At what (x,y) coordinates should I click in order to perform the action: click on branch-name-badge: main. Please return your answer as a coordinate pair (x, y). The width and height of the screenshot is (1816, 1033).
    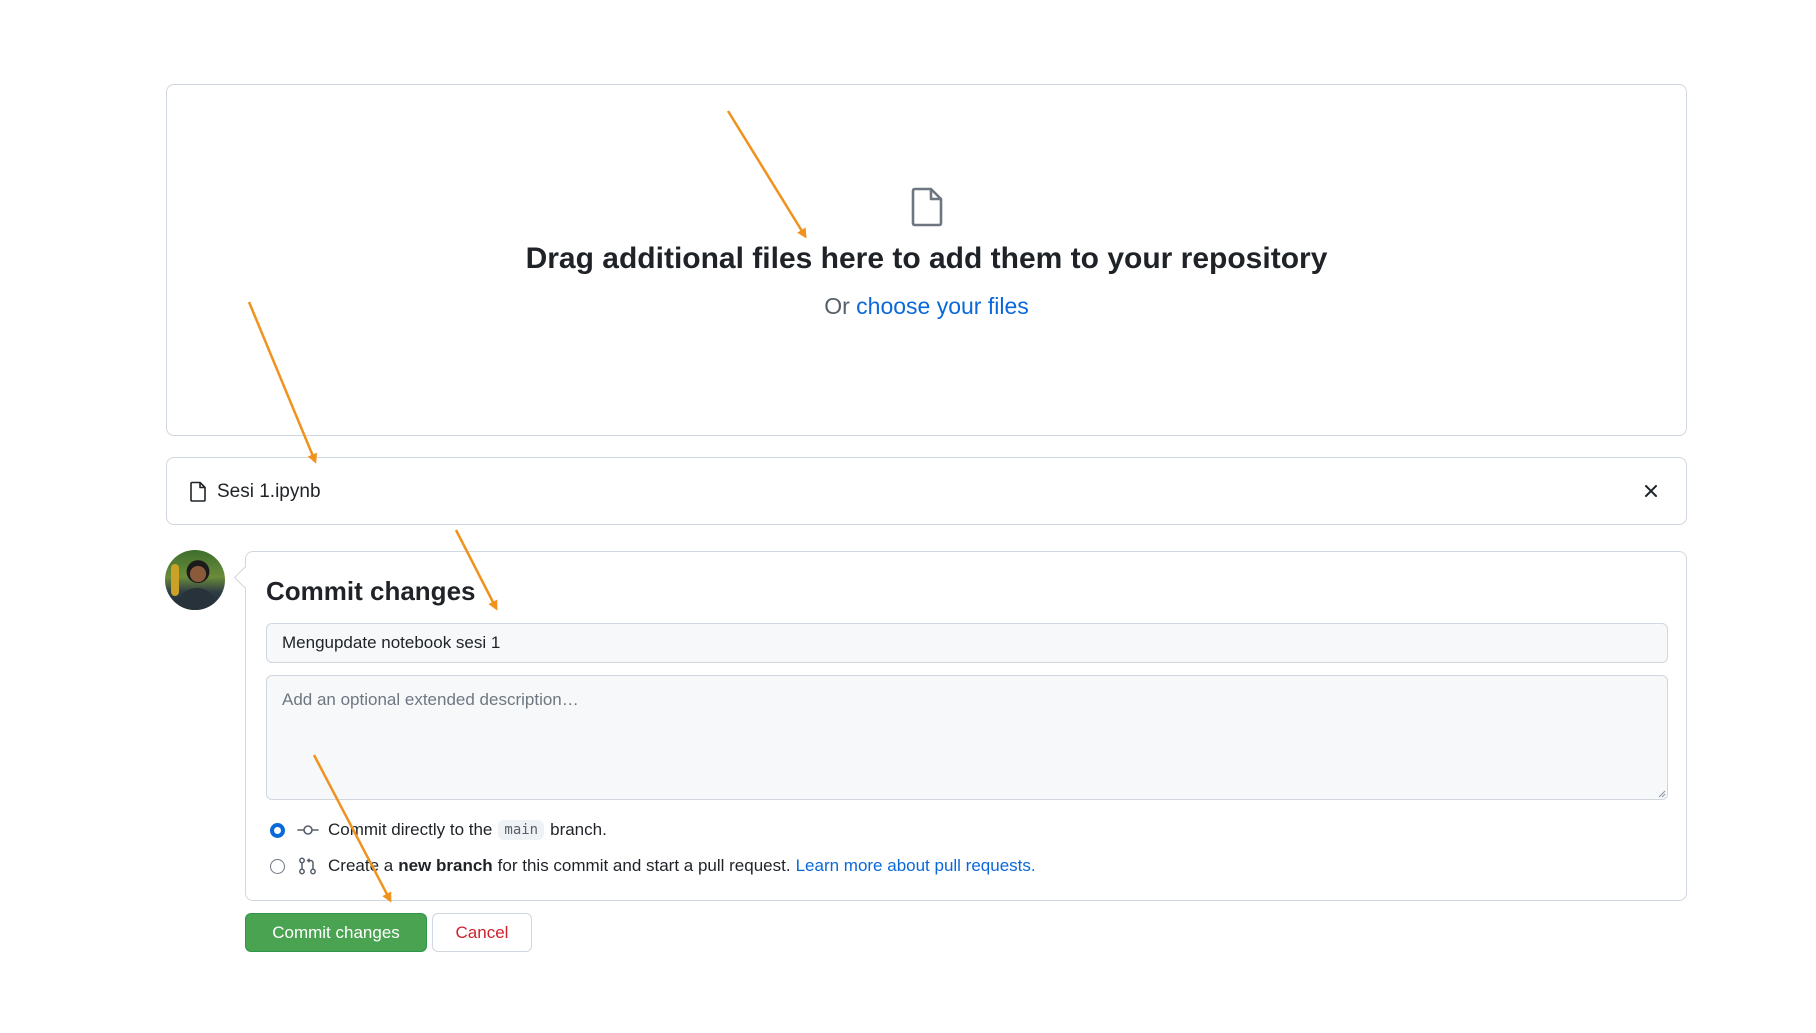
    Looking at the image, I should click on (521, 830).